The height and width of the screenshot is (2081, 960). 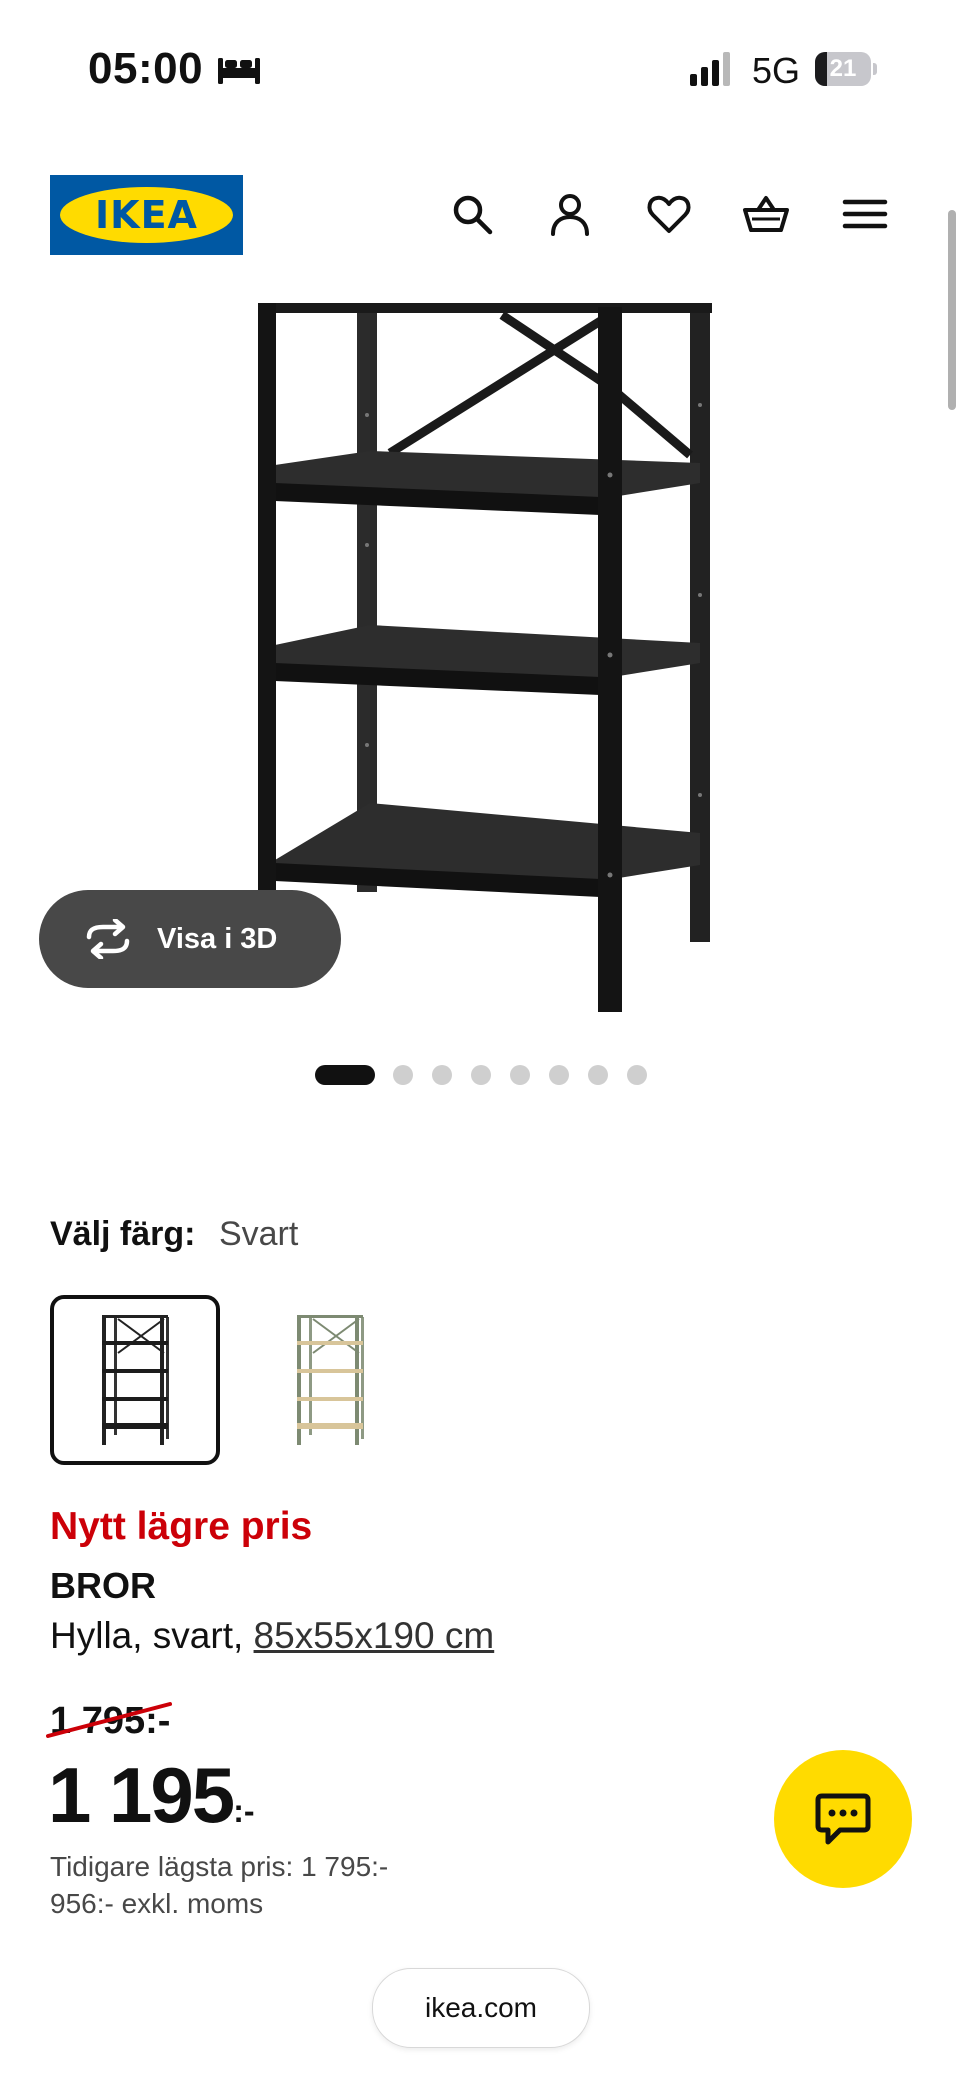 I want to click on chat-icon, so click(x=843, y=1819).